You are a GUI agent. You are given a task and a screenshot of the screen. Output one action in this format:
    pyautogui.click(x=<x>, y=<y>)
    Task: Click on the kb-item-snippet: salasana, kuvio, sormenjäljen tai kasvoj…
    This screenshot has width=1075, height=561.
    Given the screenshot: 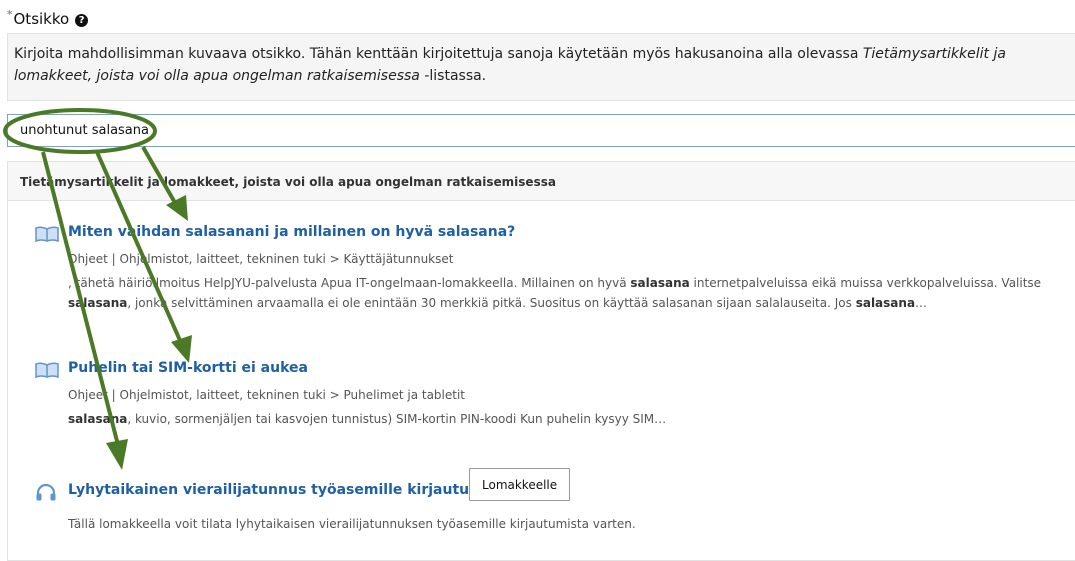 What is the action you would take?
    pyautogui.click(x=367, y=419)
    